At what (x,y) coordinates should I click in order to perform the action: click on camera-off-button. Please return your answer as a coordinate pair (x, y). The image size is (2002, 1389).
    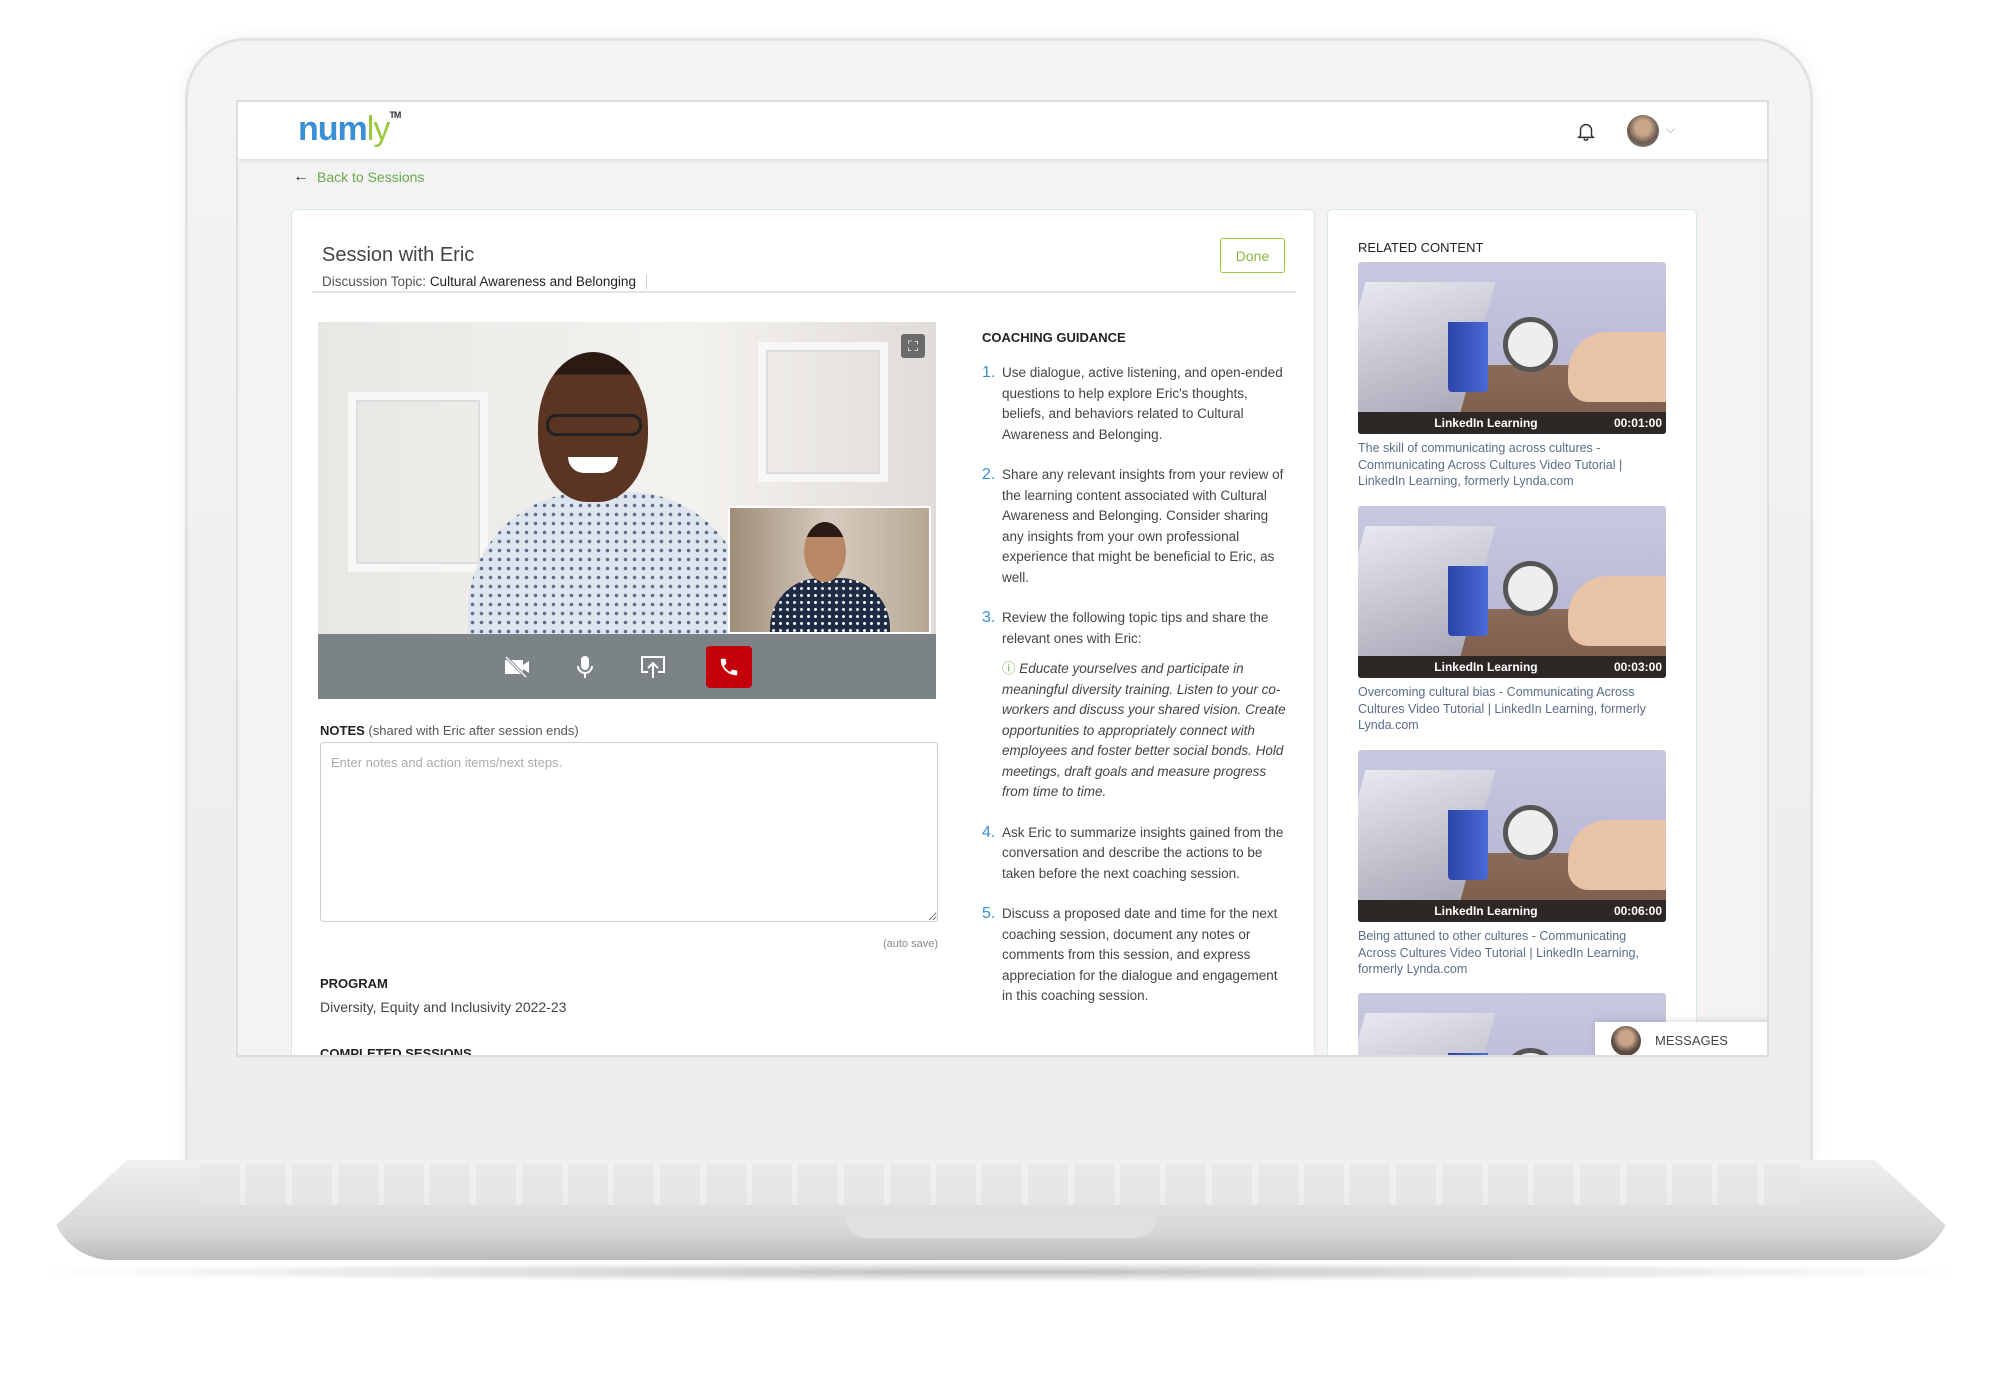
    Looking at the image, I should click on (517, 667).